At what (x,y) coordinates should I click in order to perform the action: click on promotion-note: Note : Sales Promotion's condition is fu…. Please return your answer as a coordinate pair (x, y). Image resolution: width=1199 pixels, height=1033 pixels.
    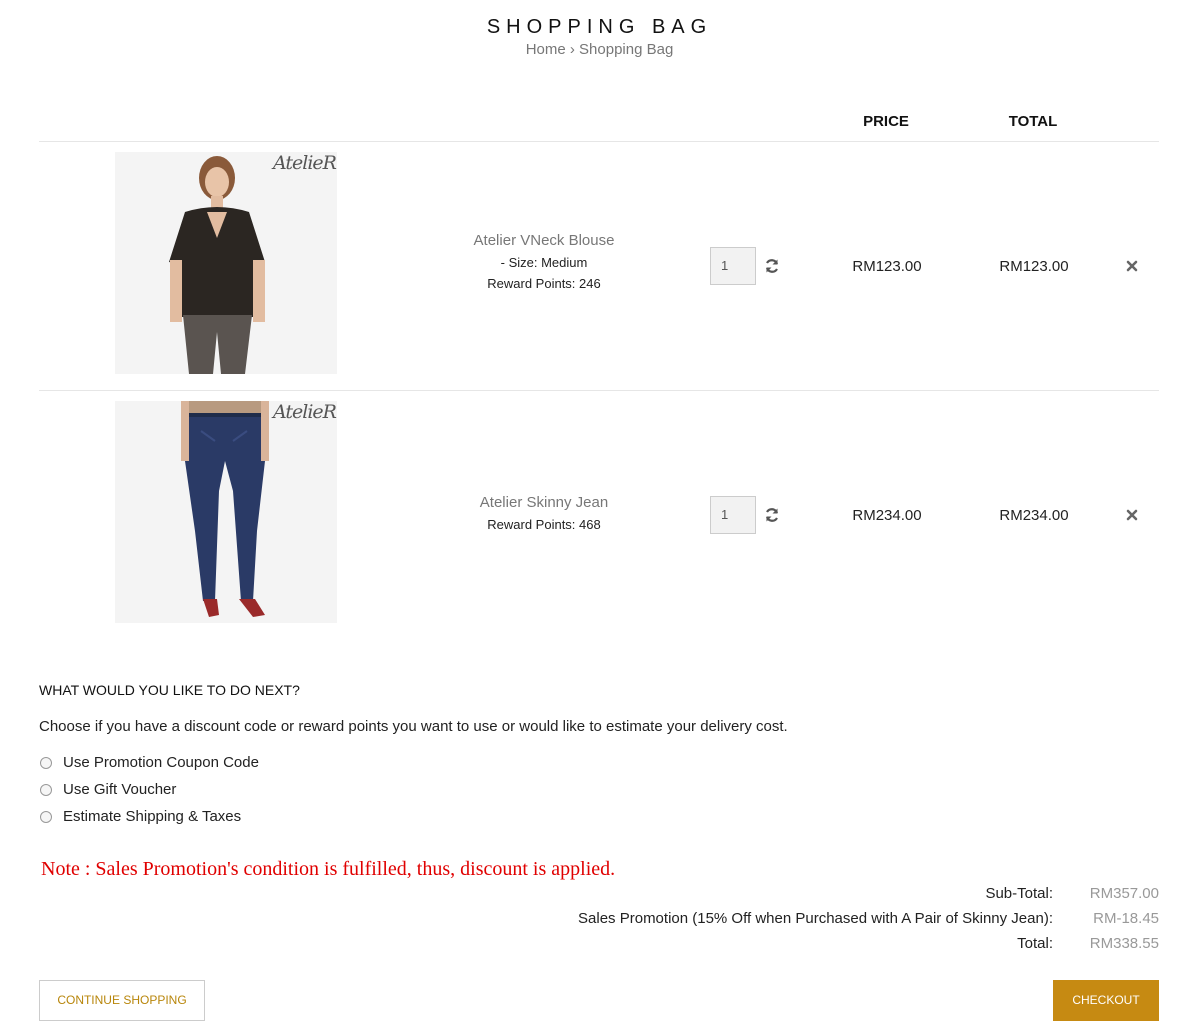
    Looking at the image, I should click on (328, 869).